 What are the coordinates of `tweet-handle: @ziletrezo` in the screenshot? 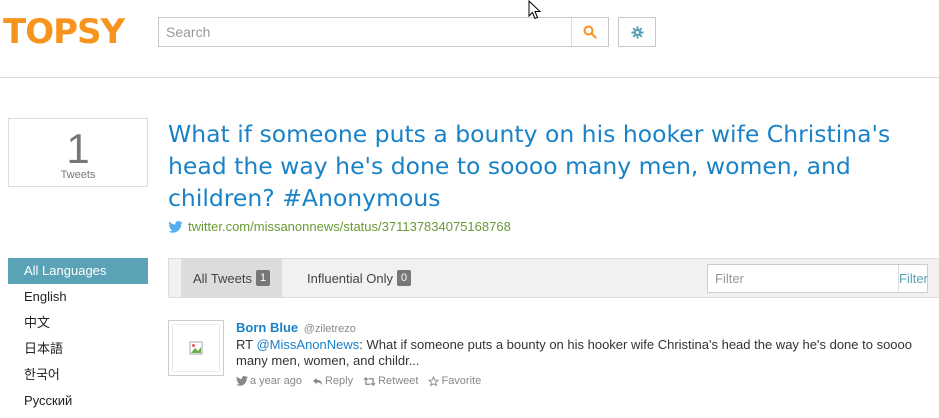 It's located at (330, 329).